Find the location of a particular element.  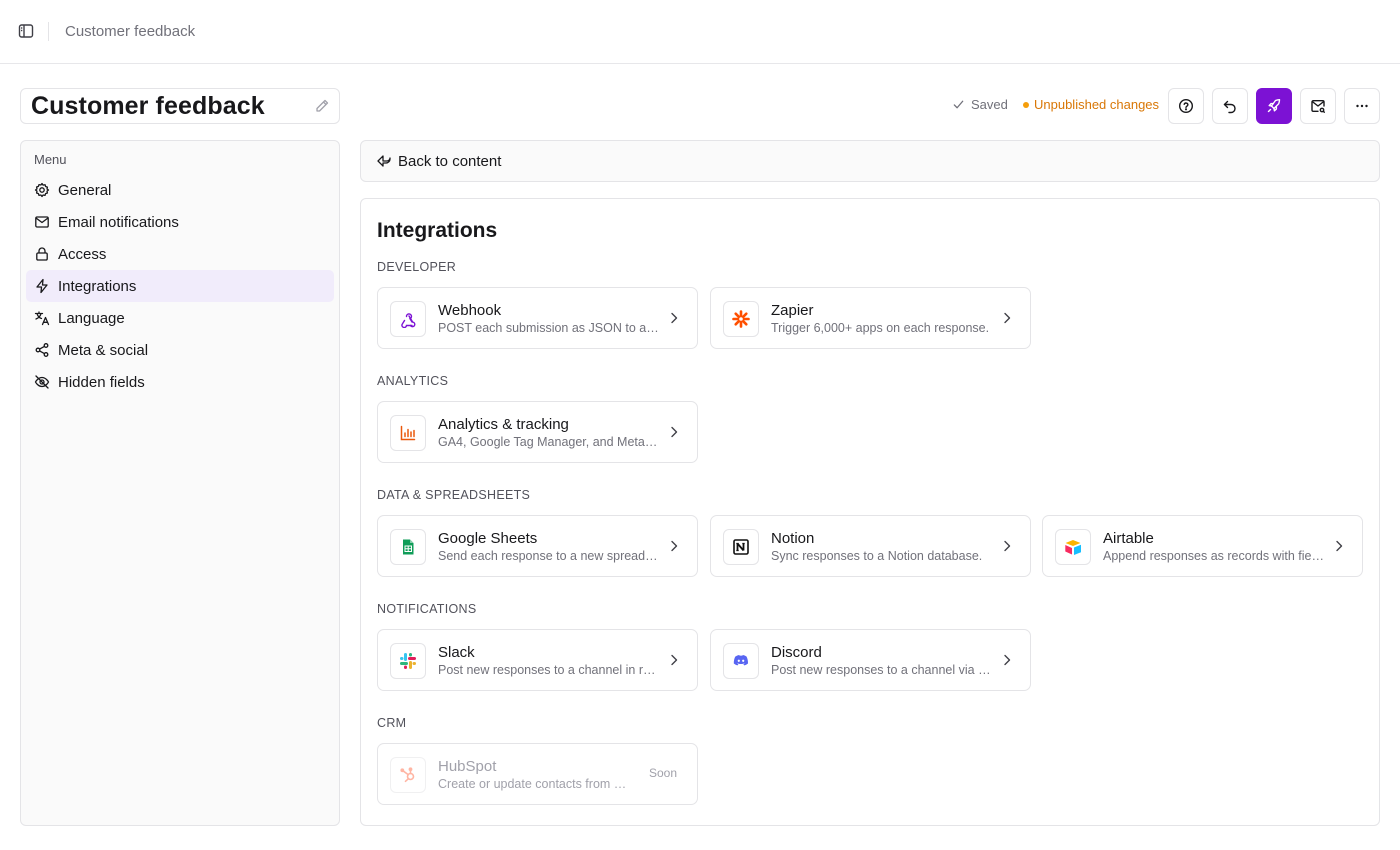

check-icon is located at coordinates (958, 104).